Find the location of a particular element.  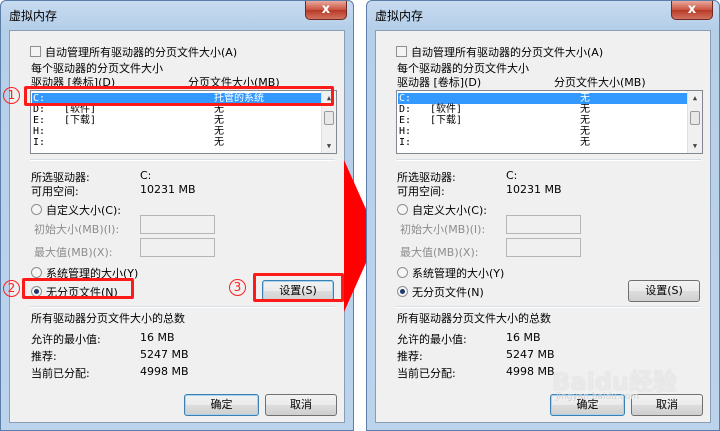

column-size-header: 分页文件大小(MB) is located at coordinates (600, 82).